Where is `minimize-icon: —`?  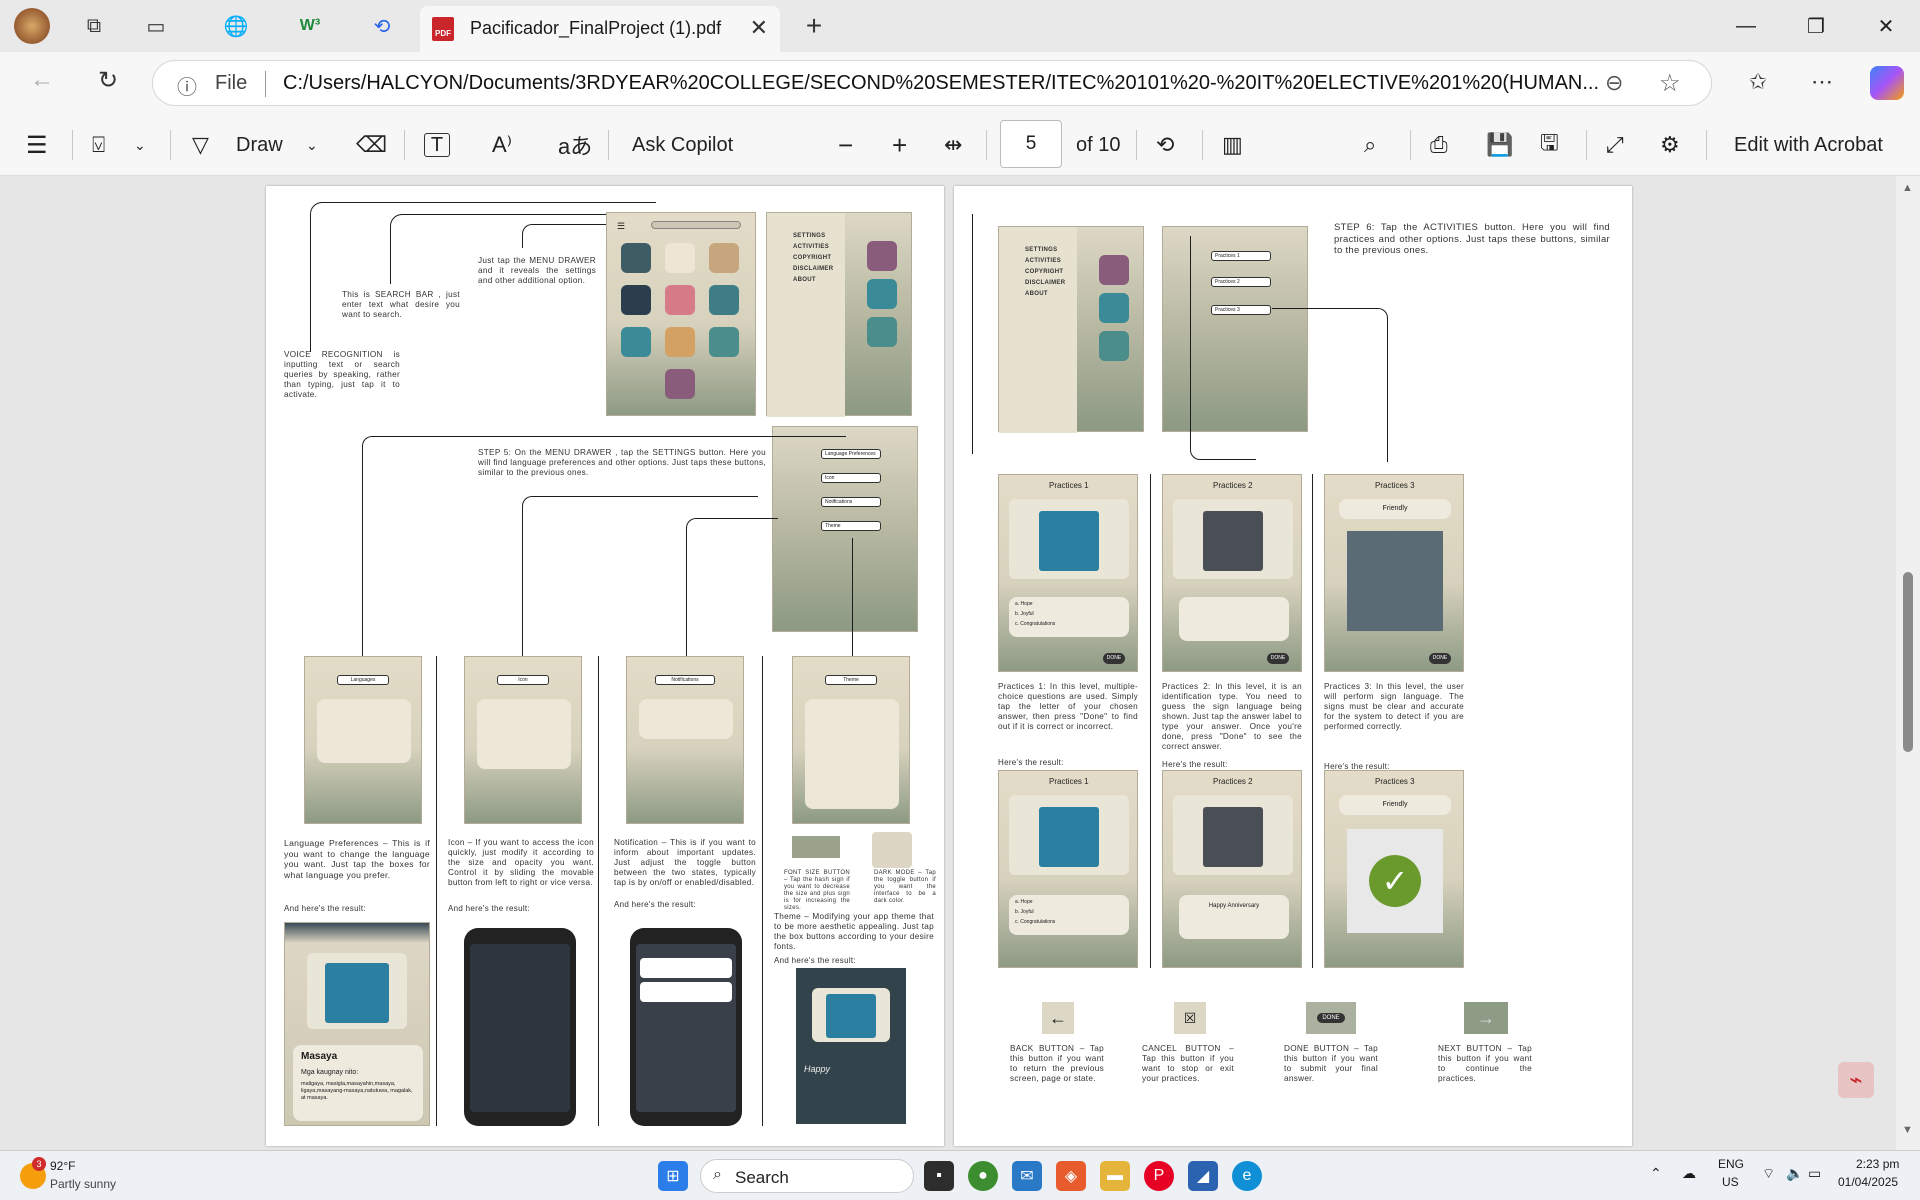 minimize-icon: — is located at coordinates (1746, 26).